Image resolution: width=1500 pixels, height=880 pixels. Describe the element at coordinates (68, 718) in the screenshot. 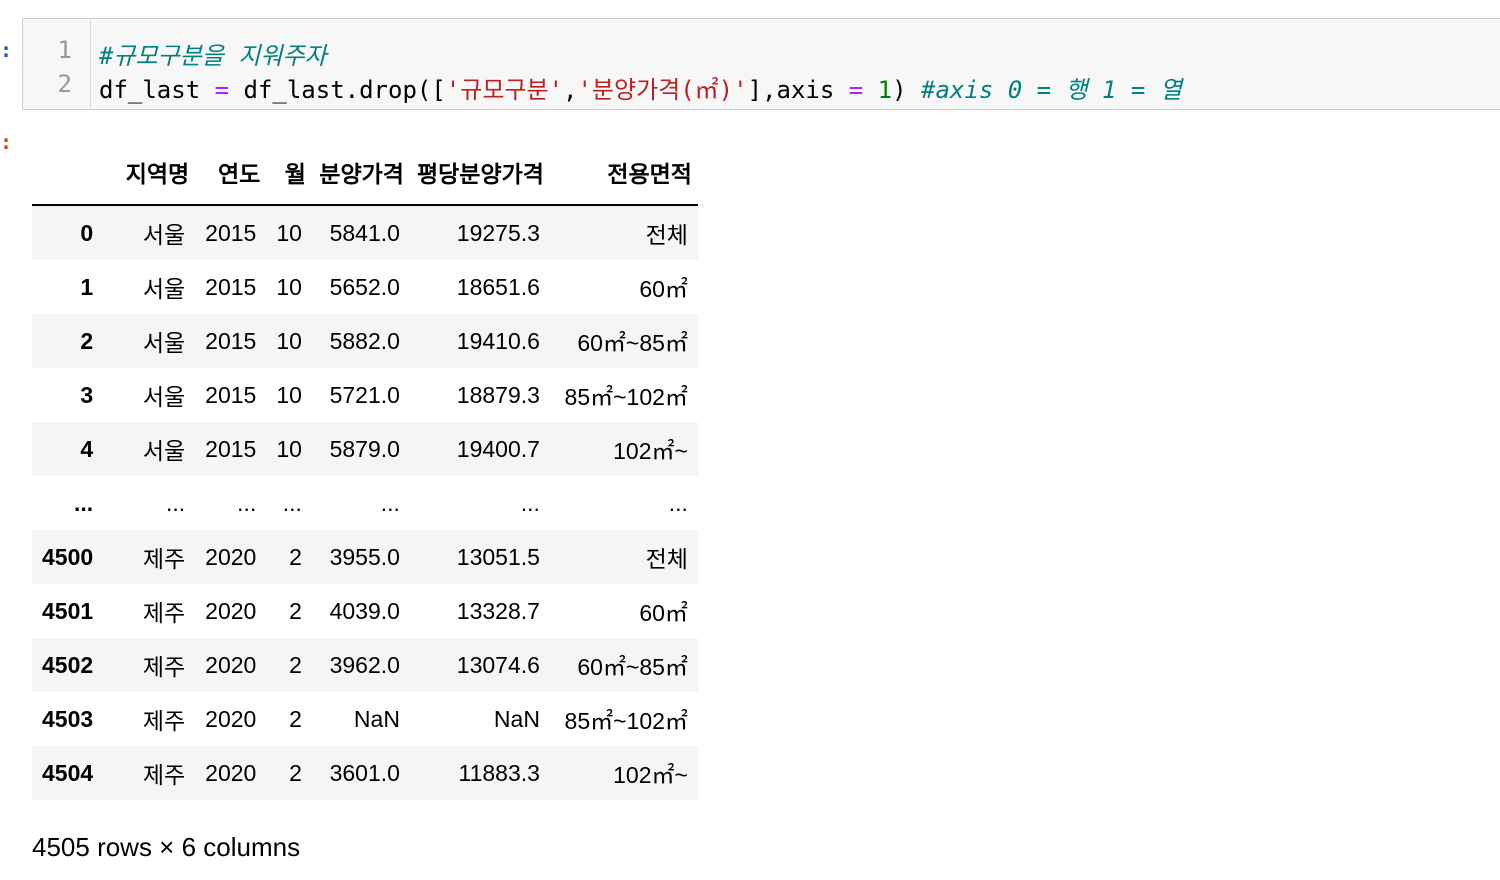

I see `row-index: 4503` at that location.